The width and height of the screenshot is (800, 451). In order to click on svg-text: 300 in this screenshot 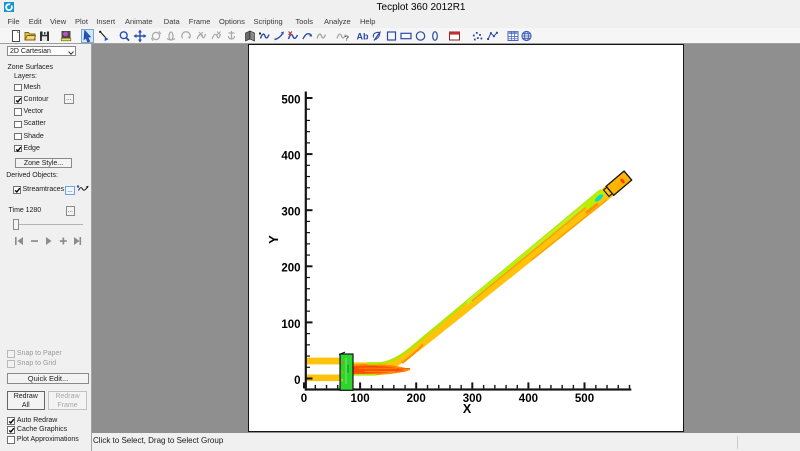, I will do `click(290, 213)`.